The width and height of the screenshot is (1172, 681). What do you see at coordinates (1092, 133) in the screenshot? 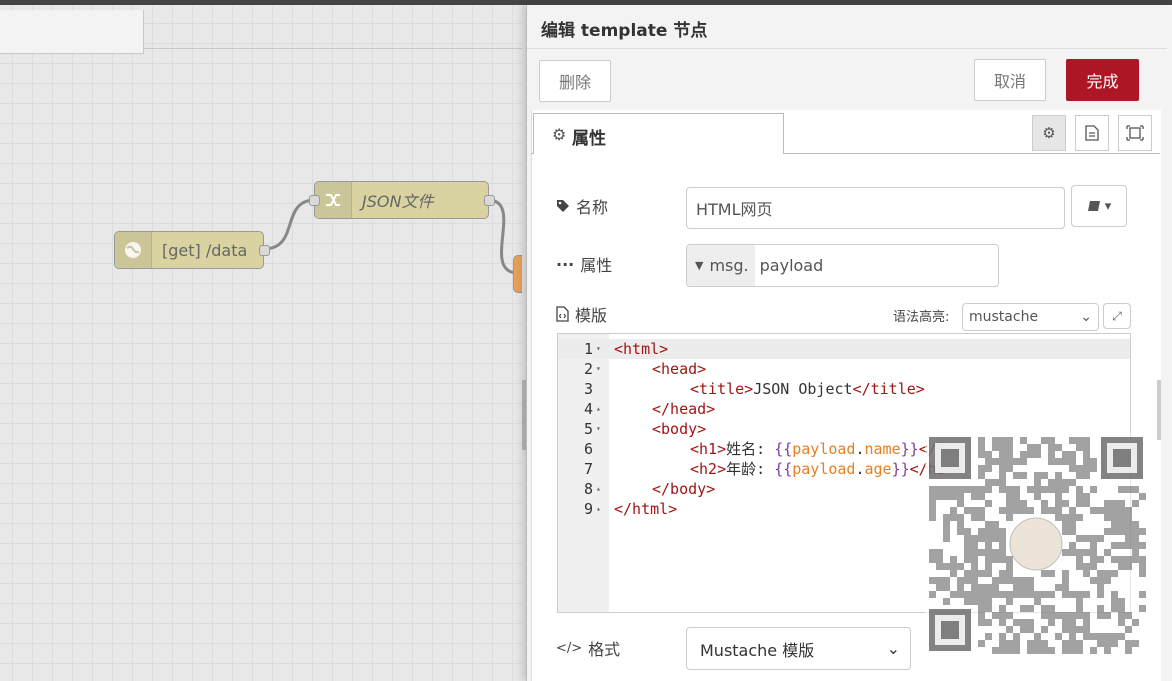
I see `description-tab-button` at bounding box center [1092, 133].